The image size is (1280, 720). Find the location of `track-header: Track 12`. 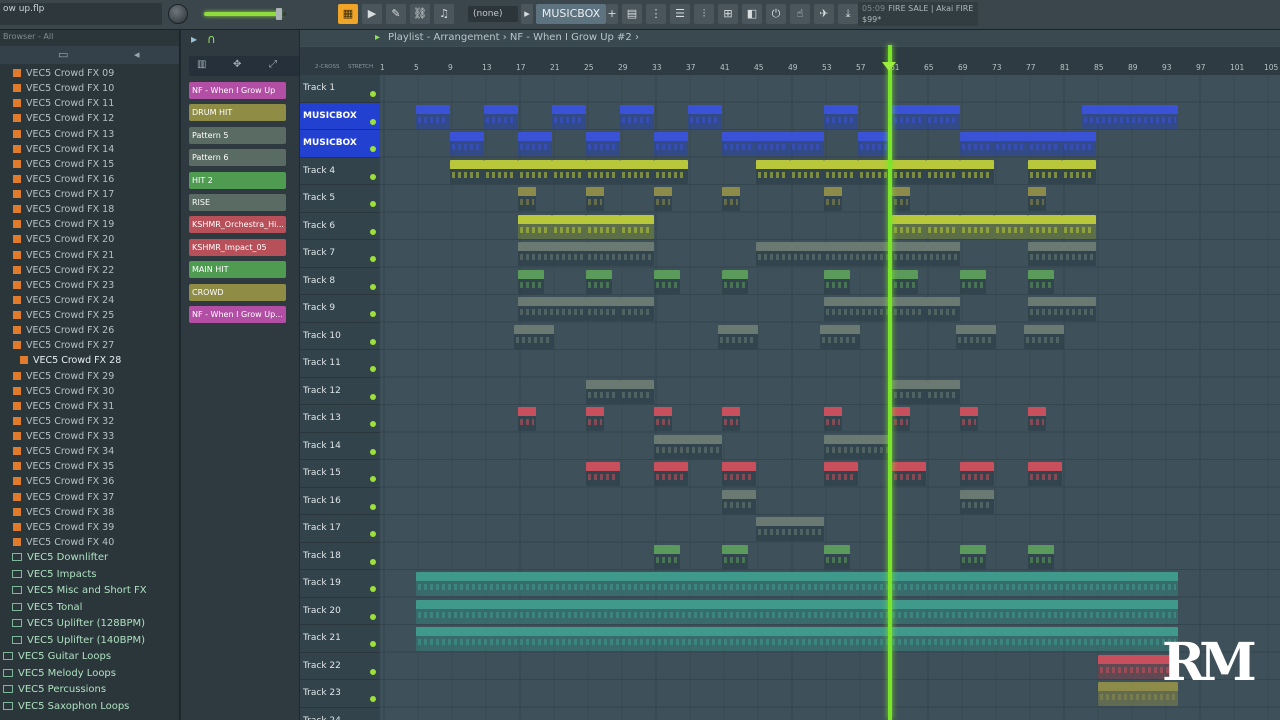

track-header: Track 12 is located at coordinates (340, 391).